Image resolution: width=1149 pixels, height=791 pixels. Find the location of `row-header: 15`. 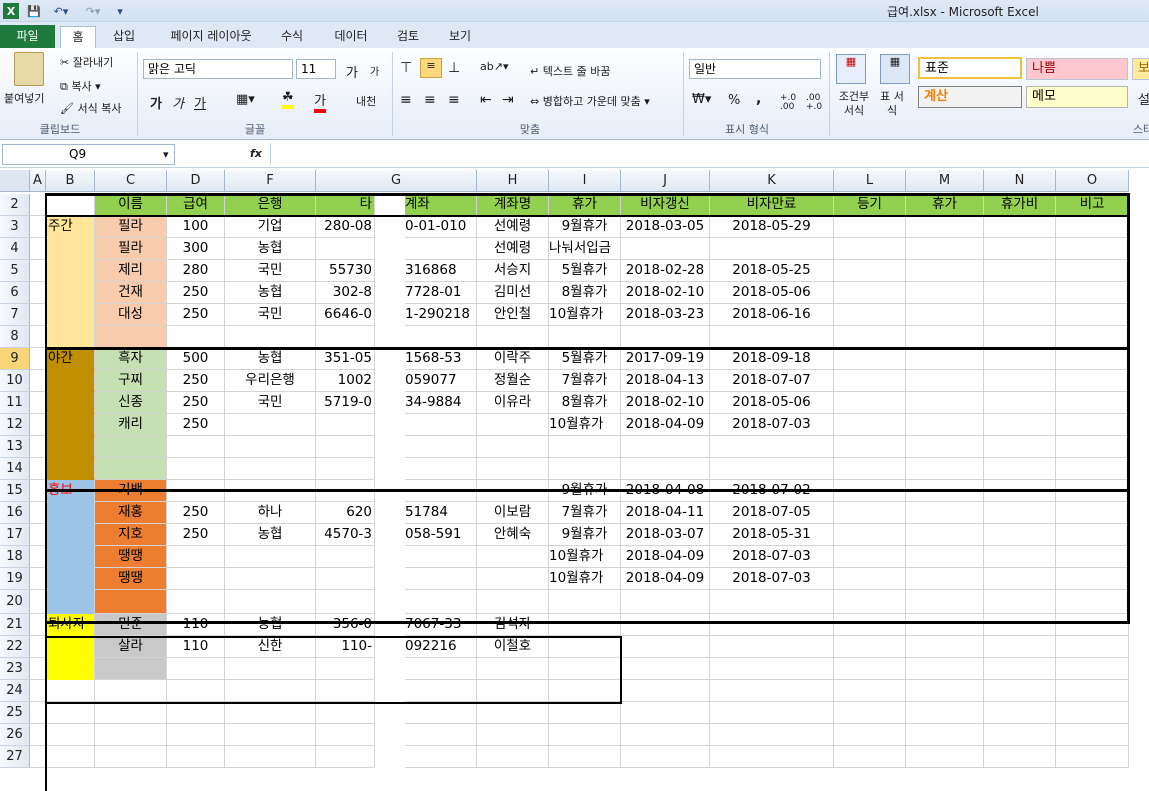

row-header: 15 is located at coordinates (15, 491).